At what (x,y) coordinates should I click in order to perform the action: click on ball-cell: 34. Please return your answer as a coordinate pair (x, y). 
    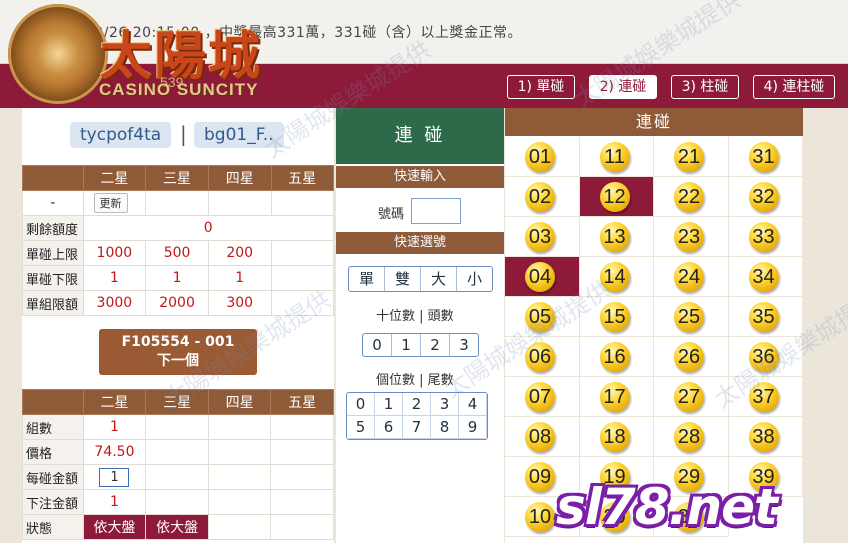
    Looking at the image, I should click on (765, 277).